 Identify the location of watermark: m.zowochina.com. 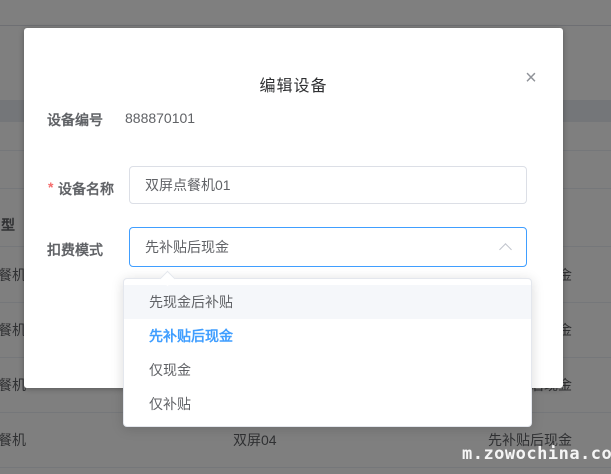
(536, 454).